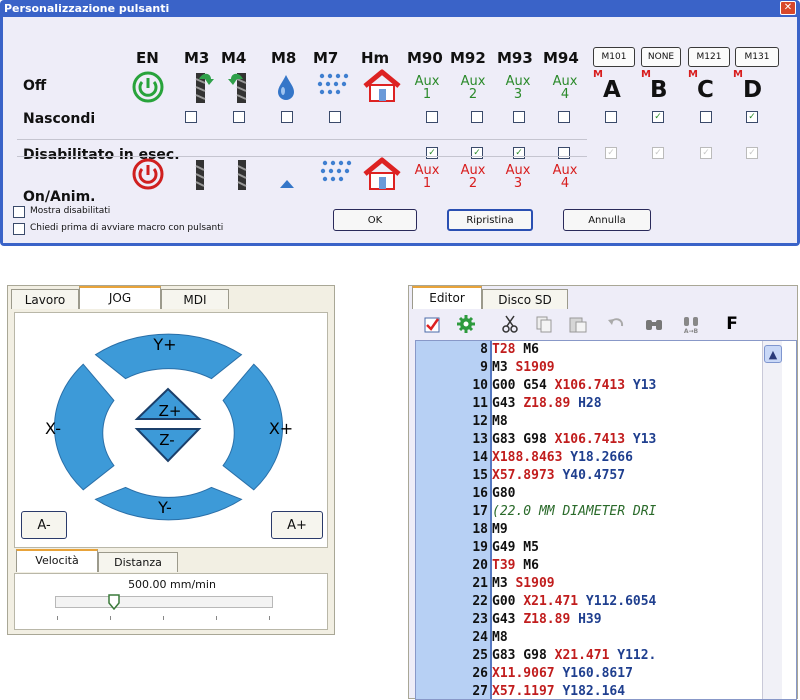 The height and width of the screenshot is (700, 800). I want to click on close-button: ✕, so click(788, 8).